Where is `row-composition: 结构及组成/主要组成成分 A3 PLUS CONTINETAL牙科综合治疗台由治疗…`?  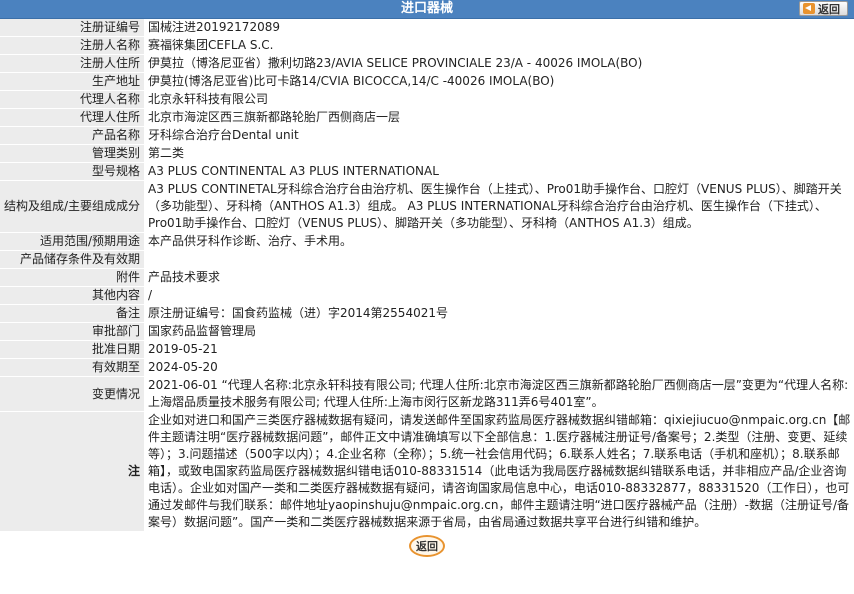
row-composition: 结构及组成/主要组成成分 A3 PLUS CONTINETAL牙科综合治疗台由治疗… is located at coordinates (427, 206).